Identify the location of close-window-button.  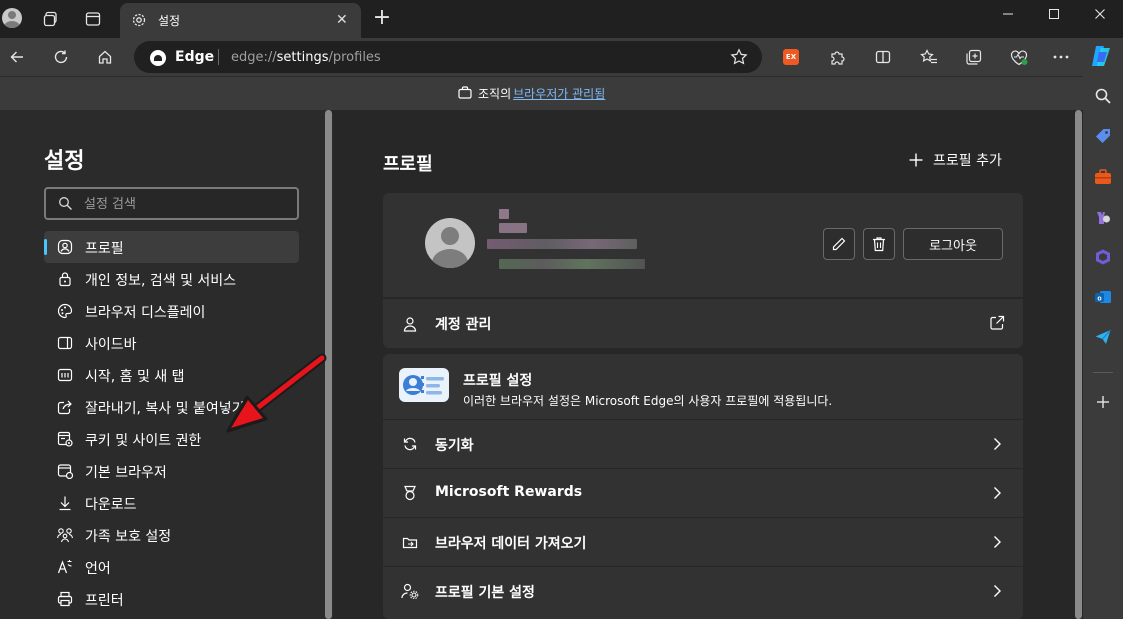
(1100, 14).